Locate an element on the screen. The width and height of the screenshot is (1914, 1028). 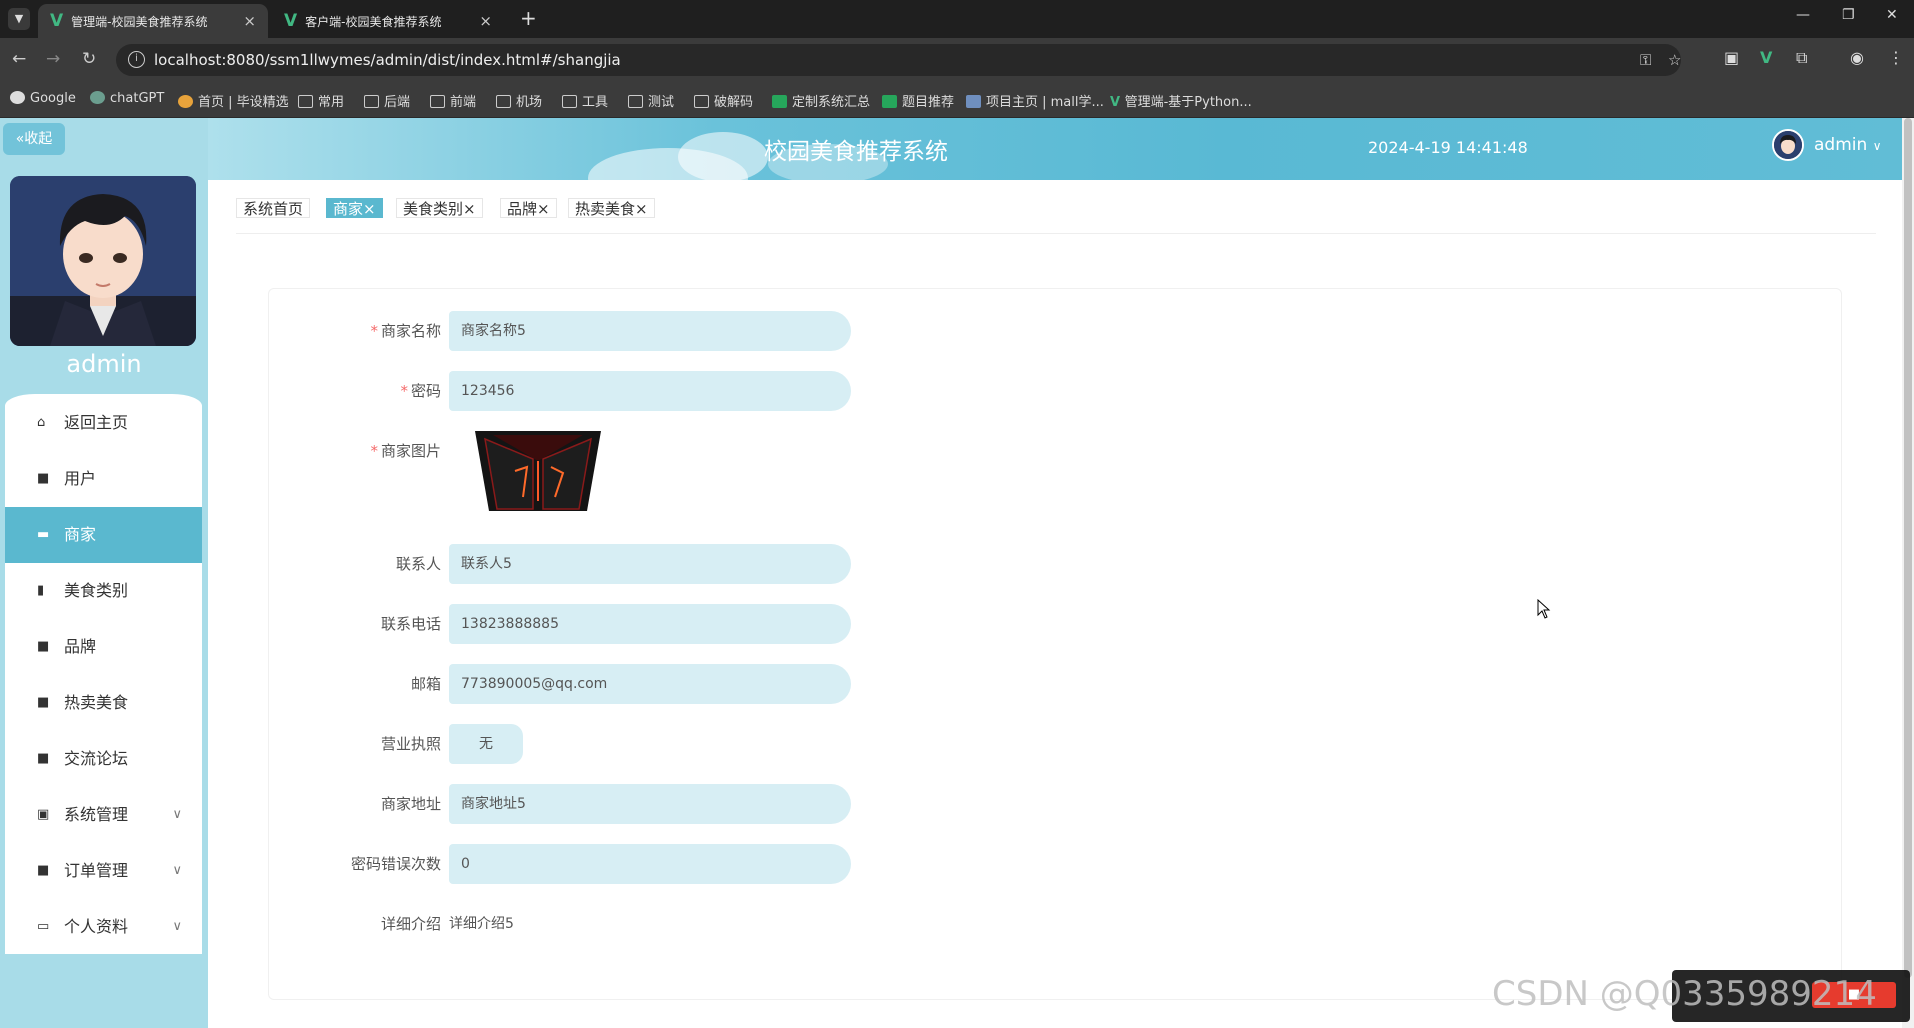
puzzle-icon: ⧉ is located at coordinates (1801, 58).